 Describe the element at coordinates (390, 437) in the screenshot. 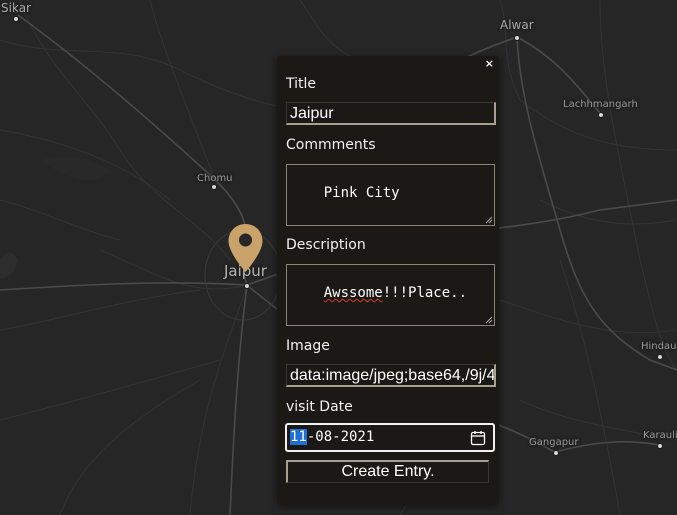

I see `visit-date-input: 11-08-2021` at that location.